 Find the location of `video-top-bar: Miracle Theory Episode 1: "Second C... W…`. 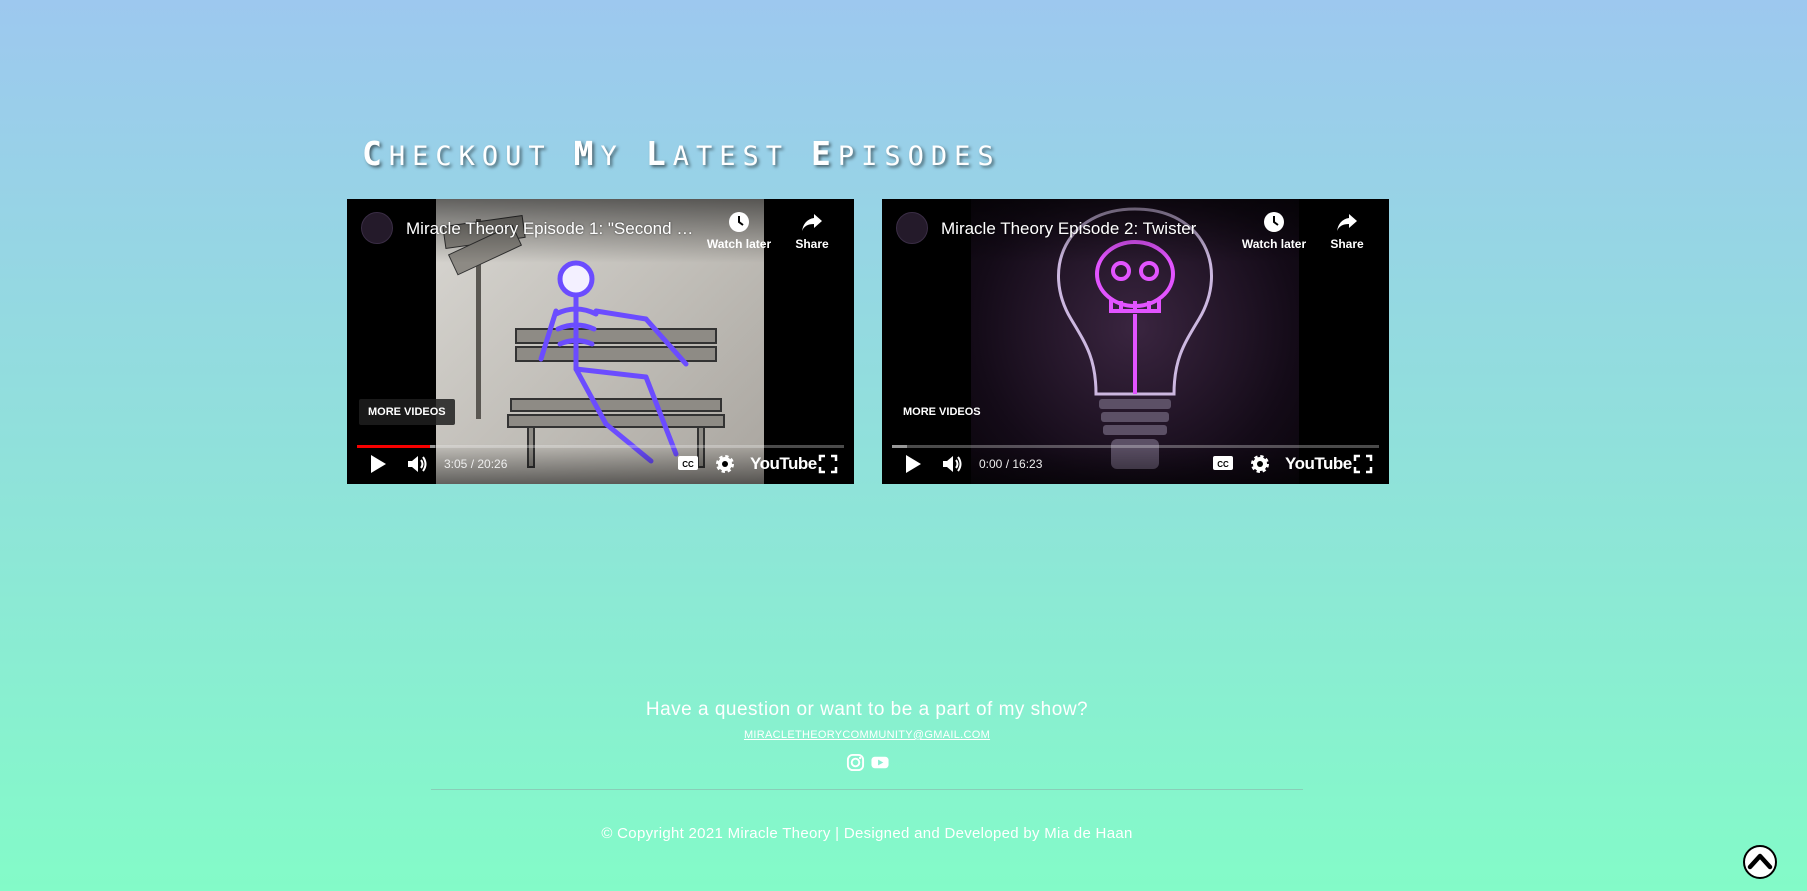

video-top-bar: Miracle Theory Episode 1: "Second C... W… is located at coordinates (600, 231).